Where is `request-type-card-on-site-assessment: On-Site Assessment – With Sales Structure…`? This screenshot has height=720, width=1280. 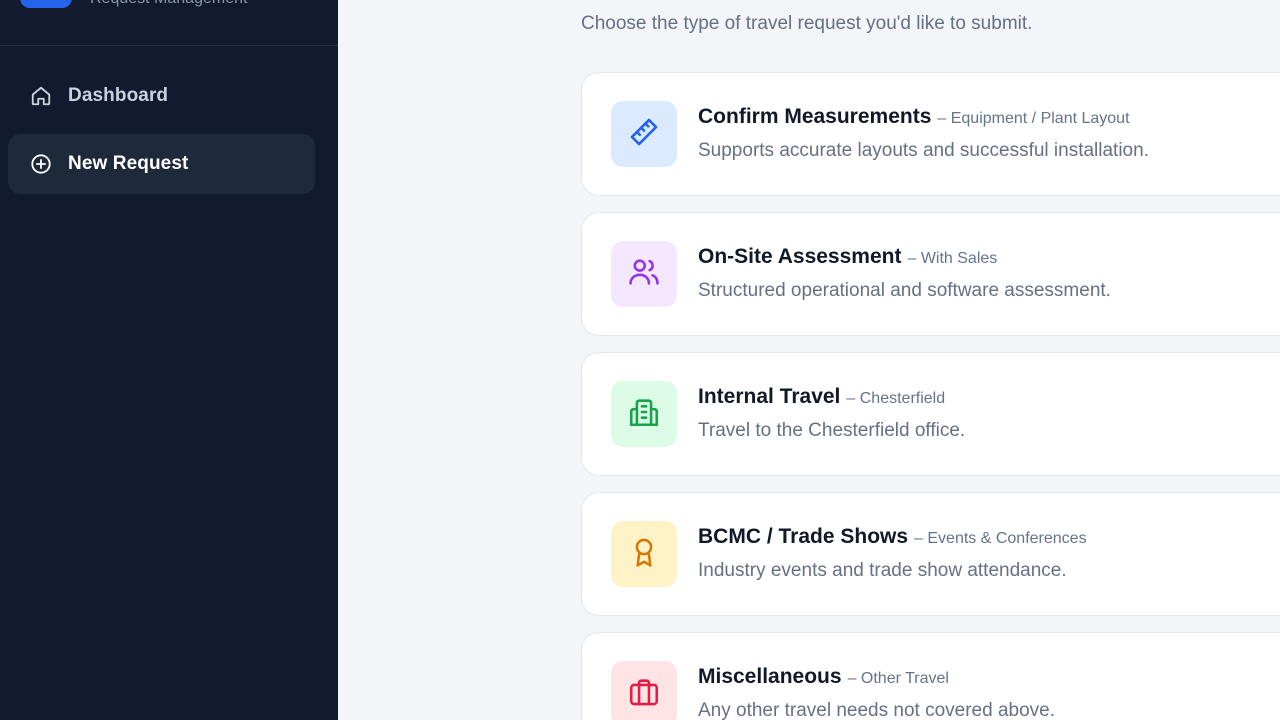
request-type-card-on-site-assessment: On-Site Assessment – With Sales Structure… is located at coordinates (930, 274).